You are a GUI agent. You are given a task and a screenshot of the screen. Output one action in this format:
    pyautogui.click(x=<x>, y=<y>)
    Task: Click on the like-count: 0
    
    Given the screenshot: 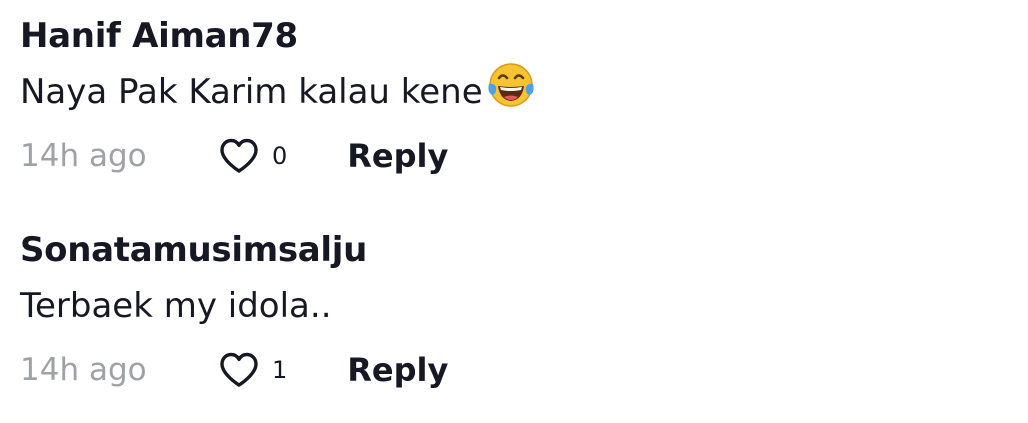 What is the action you would take?
    pyautogui.click(x=280, y=156)
    